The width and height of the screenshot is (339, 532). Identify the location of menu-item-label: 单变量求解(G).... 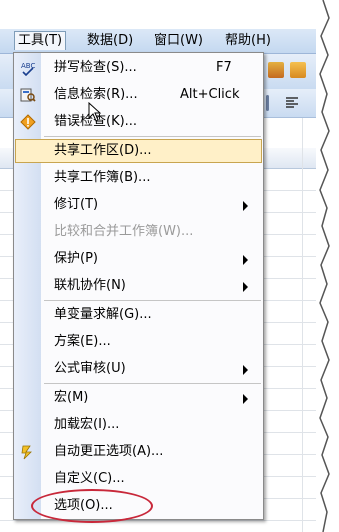
(103, 314).